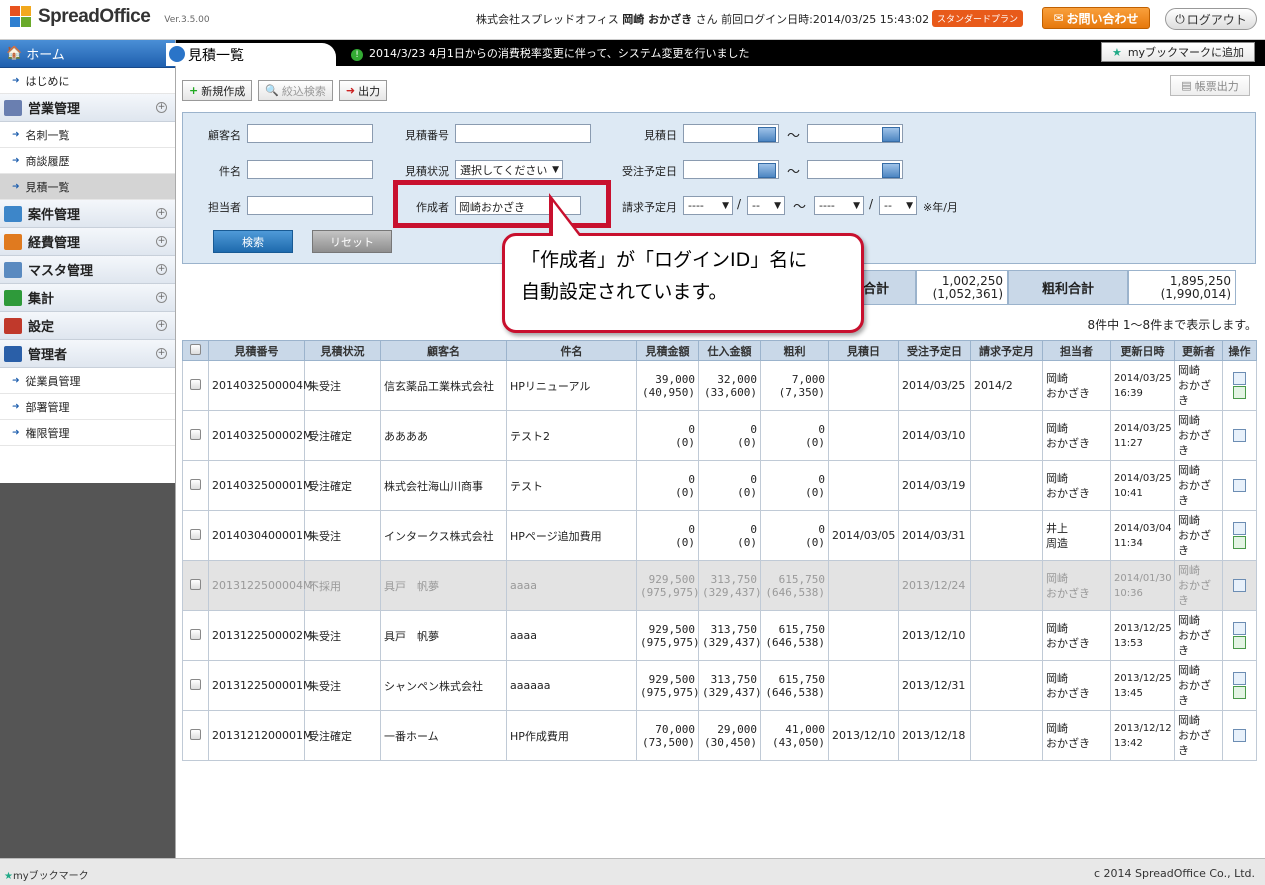  I want to click on quote-no-cell: 2014032500004M, so click(260, 385).